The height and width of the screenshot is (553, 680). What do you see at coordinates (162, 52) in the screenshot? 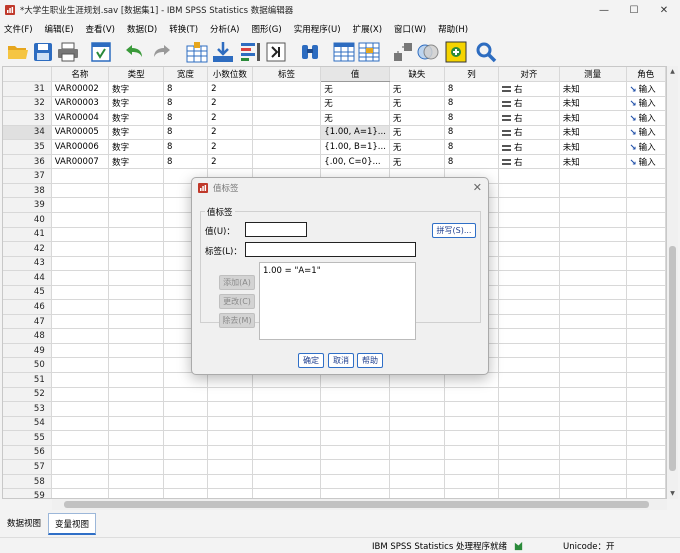
I see `redo-icon` at bounding box center [162, 52].